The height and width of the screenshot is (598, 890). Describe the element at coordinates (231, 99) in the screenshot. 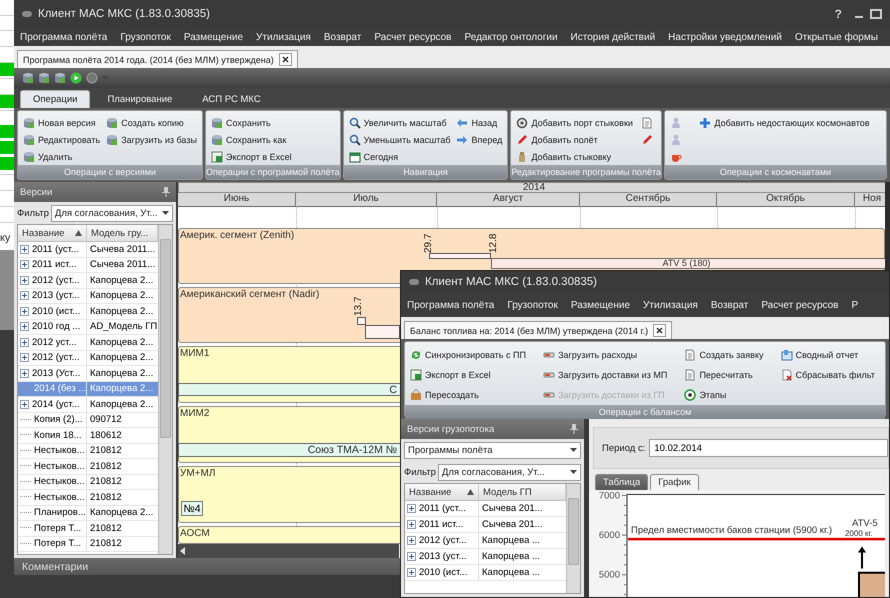

I see `ribbon-tab: АСП РС МКС` at that location.